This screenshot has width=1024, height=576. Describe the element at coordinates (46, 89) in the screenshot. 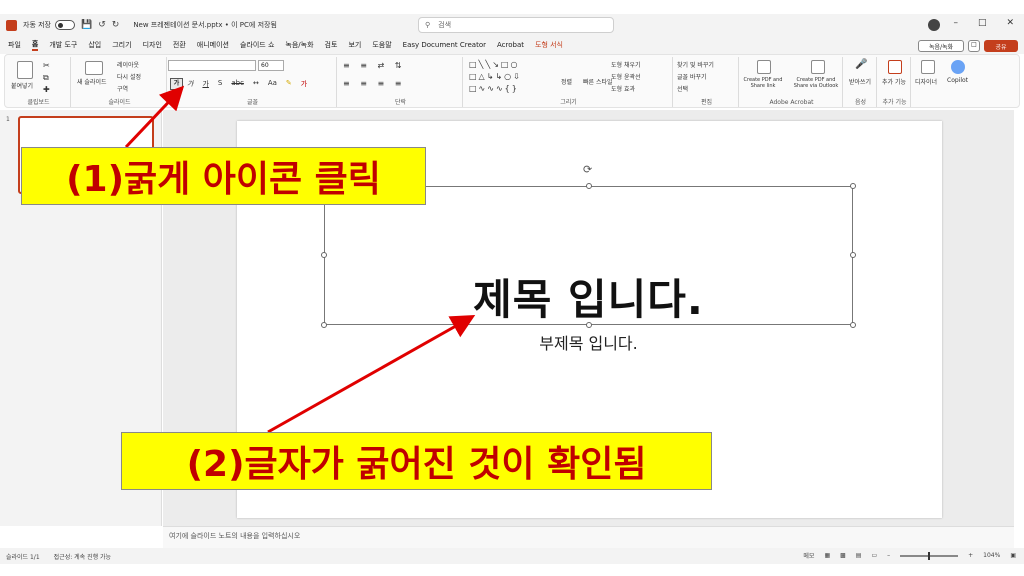

I see `format-painter-icon: ✚` at that location.